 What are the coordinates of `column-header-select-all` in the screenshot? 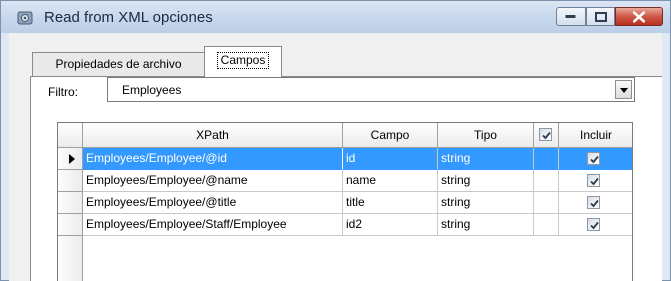 It's located at (546, 135).